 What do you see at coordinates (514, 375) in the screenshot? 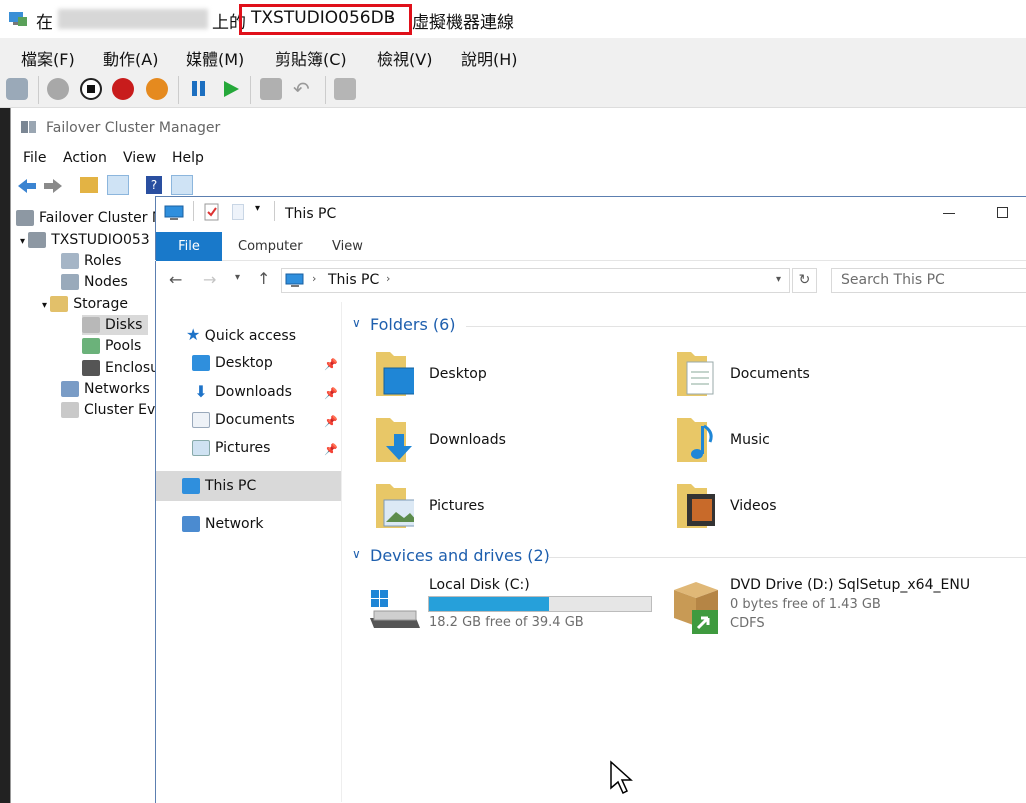
I see `folder-desktop: Desktop` at bounding box center [514, 375].